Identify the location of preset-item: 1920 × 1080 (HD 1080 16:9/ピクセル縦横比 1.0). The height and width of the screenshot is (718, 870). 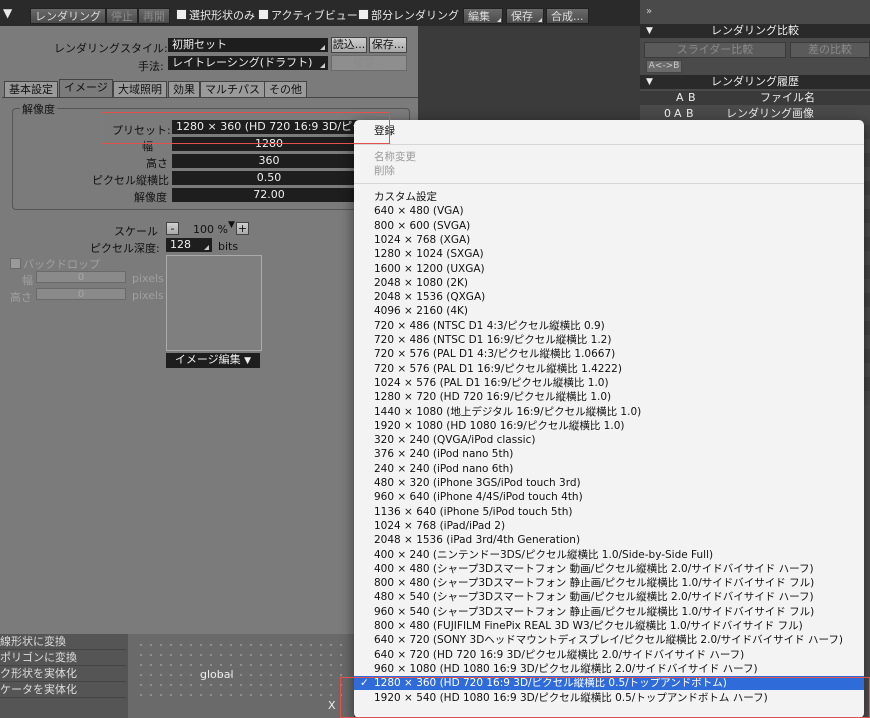
(609, 426).